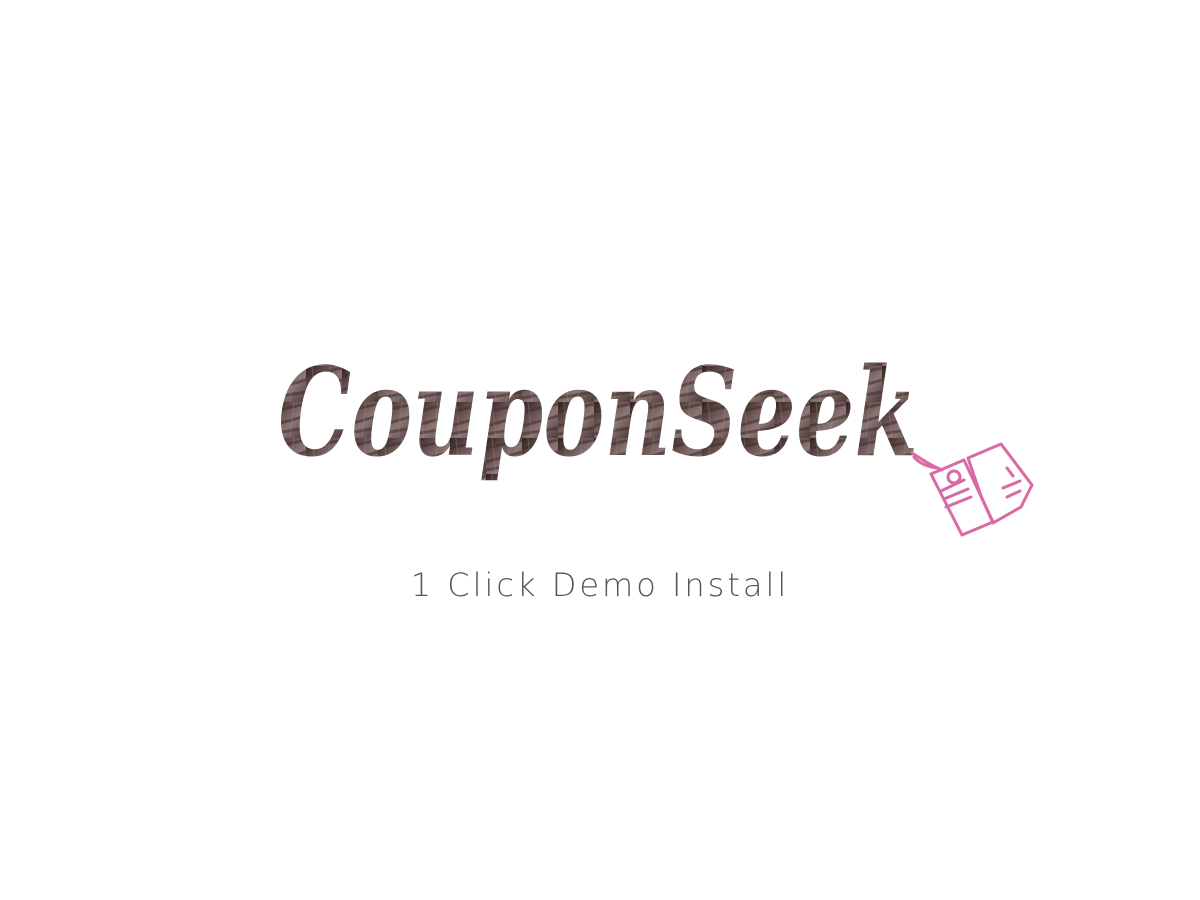 The width and height of the screenshot is (1200, 900). What do you see at coordinates (600, 585) in the screenshot?
I see `demo-install-subtitle: 1 Click Demo Install` at bounding box center [600, 585].